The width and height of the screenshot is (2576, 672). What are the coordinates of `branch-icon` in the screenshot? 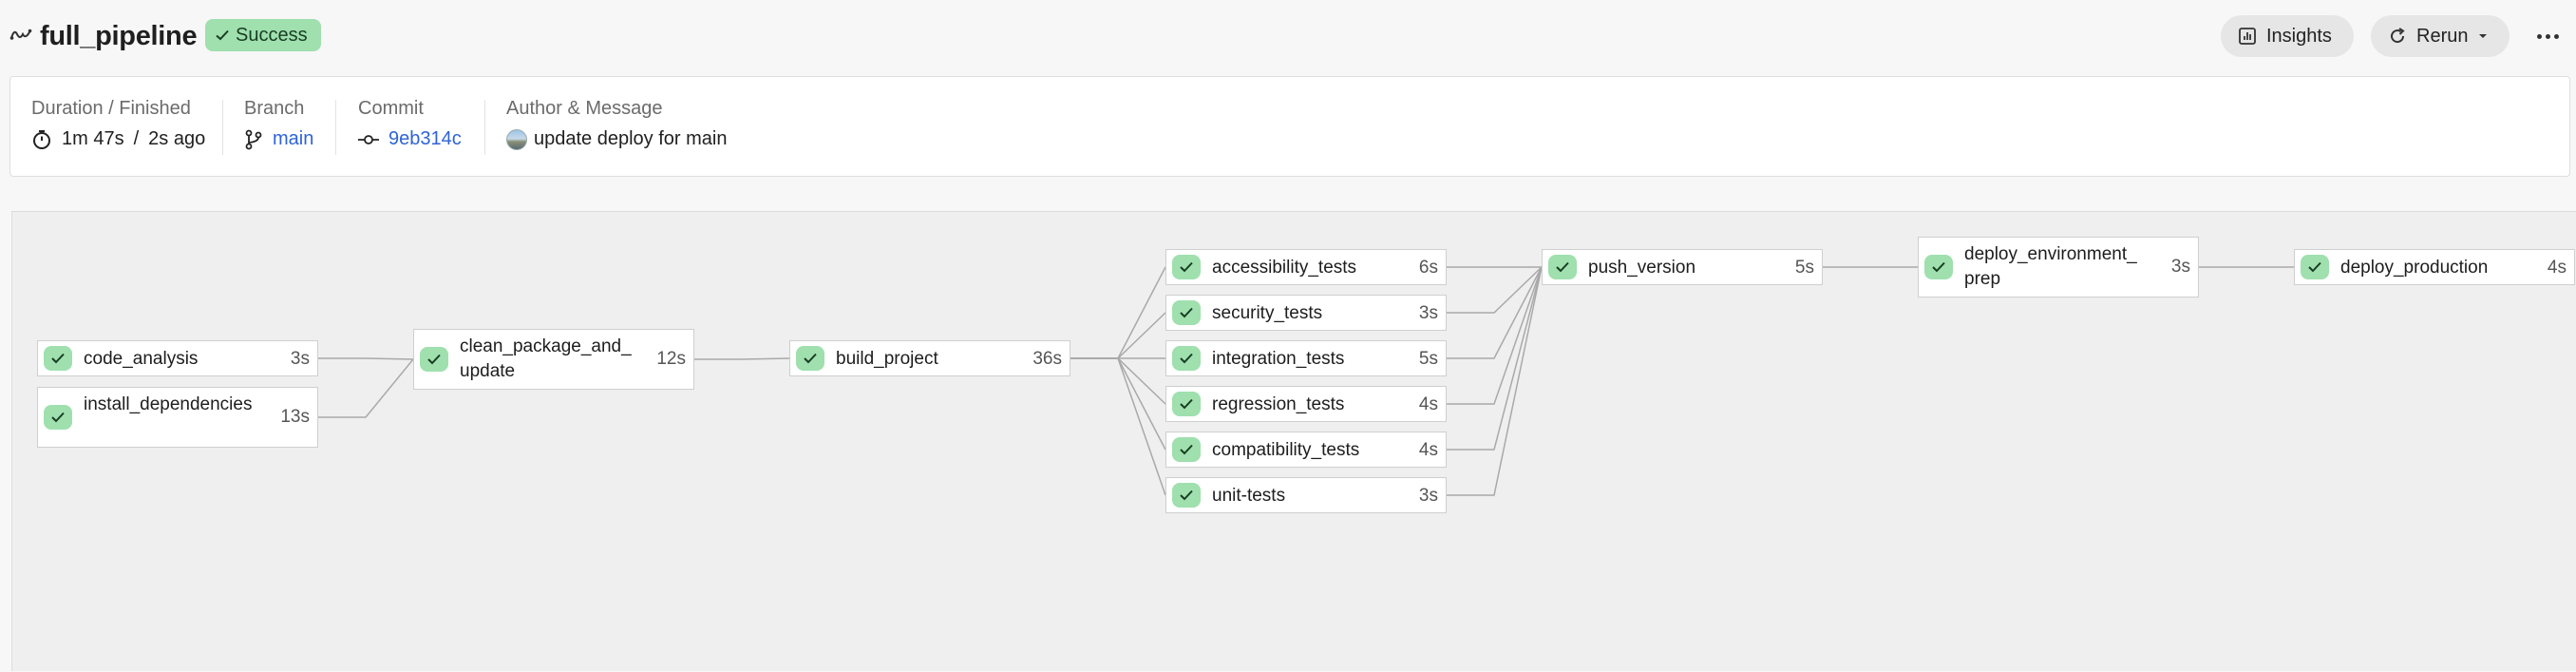 It's located at (254, 139).